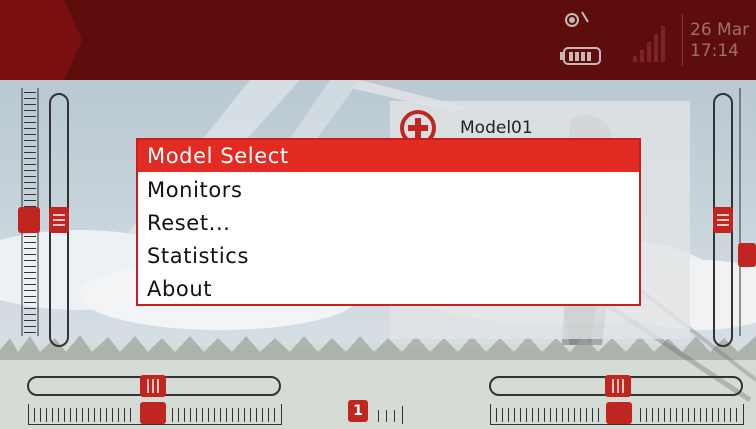  What do you see at coordinates (580, 56) in the screenshot?
I see `battery-icon` at bounding box center [580, 56].